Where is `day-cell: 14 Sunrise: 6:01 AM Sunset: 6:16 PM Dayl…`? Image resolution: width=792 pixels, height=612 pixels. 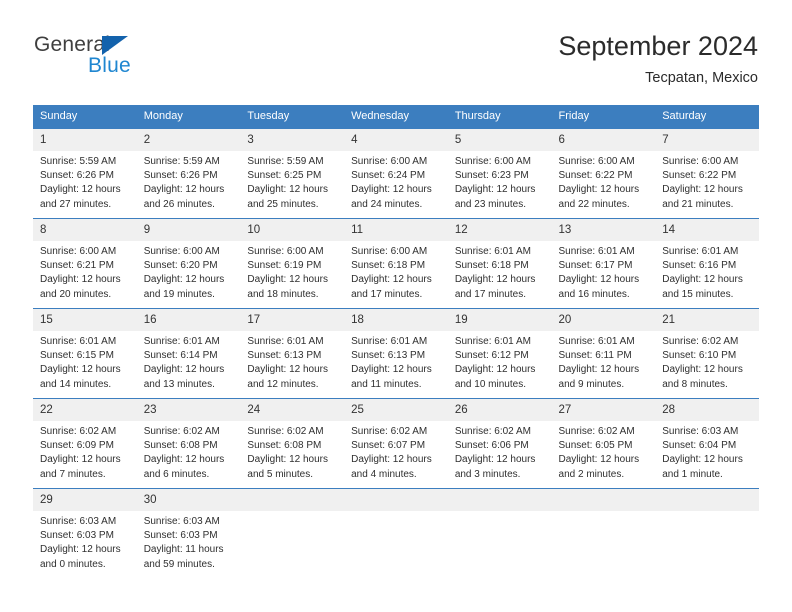 day-cell: 14 Sunrise: 6:01 AM Sunset: 6:16 PM Dayl… is located at coordinates (707, 263).